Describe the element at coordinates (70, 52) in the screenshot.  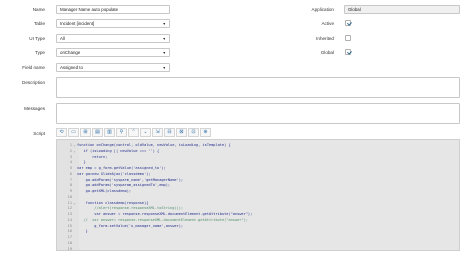
I see `type-value: onChange` at that location.